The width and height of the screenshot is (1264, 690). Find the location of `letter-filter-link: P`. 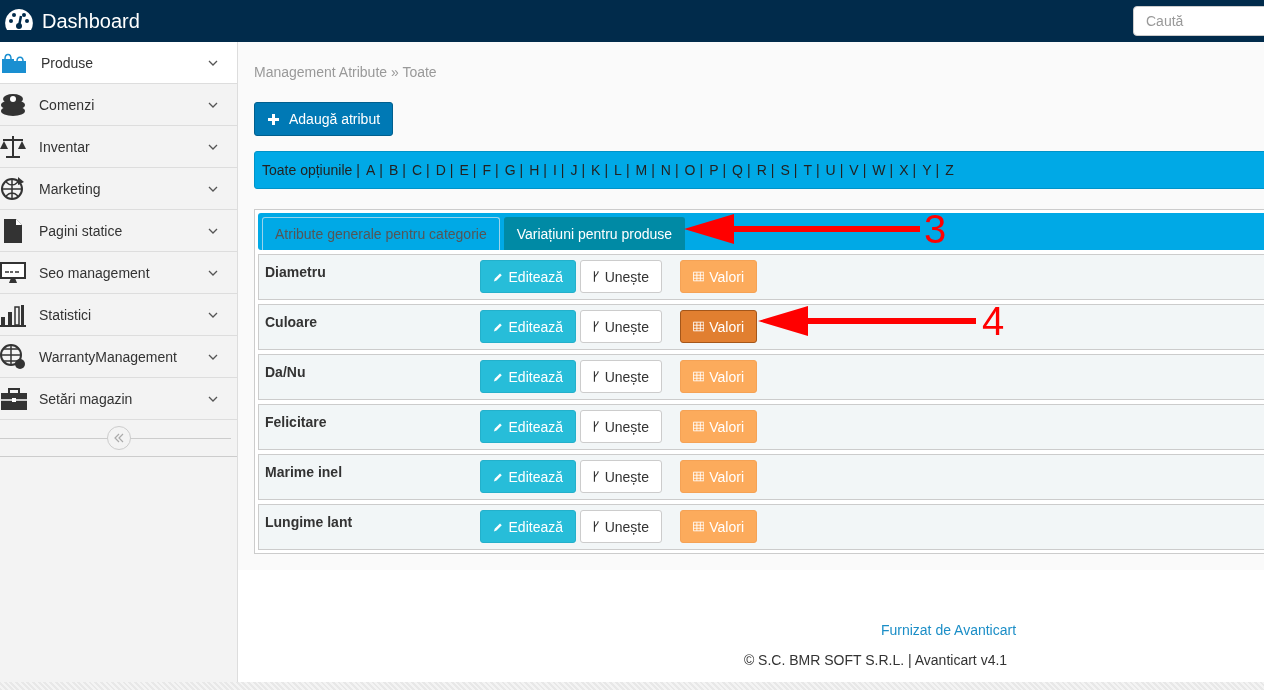

letter-filter-link: P is located at coordinates (714, 170).